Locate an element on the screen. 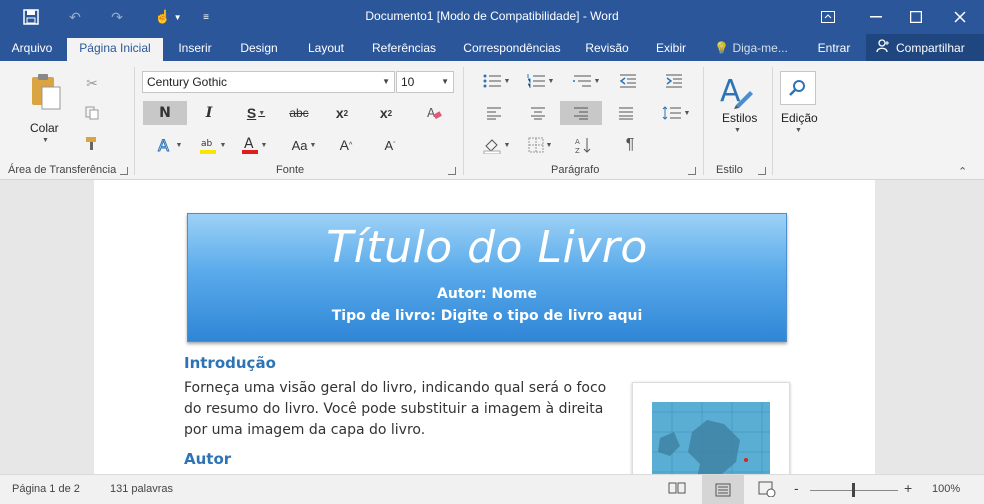 The width and height of the screenshot is (984, 504). paragraph-launcher-icon is located at coordinates (692, 171).